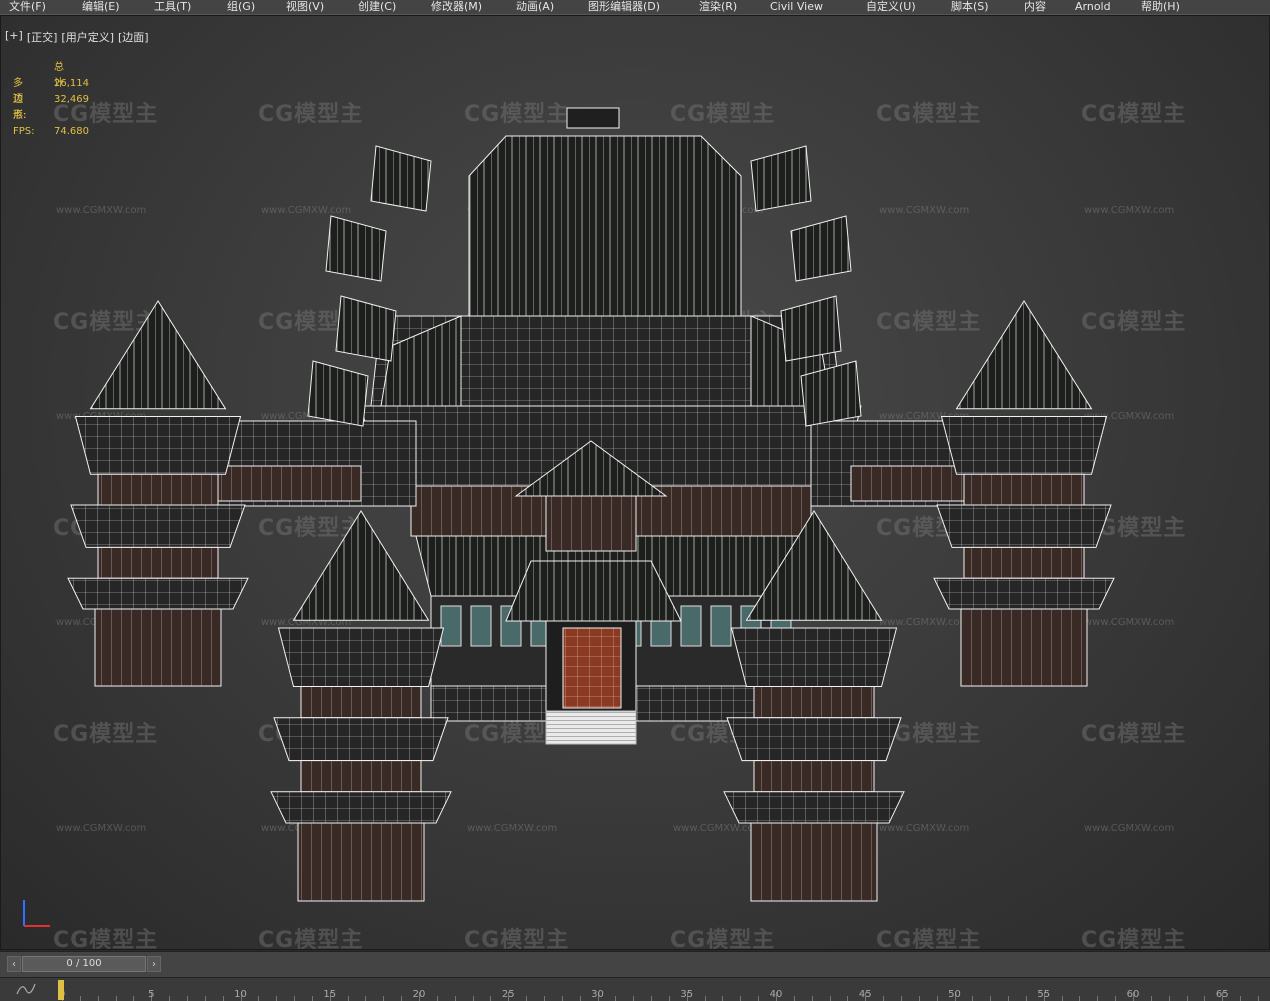 The height and width of the screenshot is (1001, 1270). I want to click on menu-item: 创建(C), so click(377, 7).